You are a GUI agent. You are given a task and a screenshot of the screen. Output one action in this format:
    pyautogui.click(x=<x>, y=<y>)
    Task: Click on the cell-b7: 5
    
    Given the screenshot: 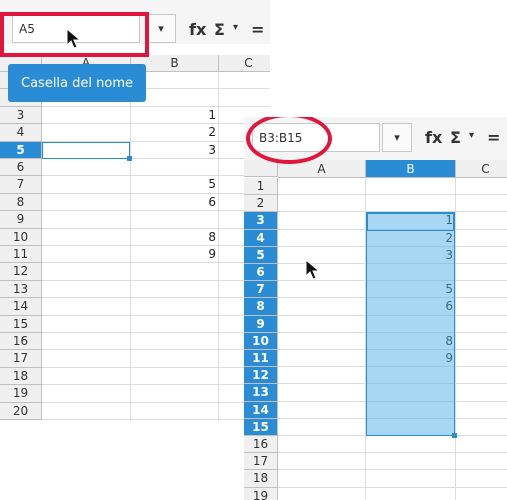 What is the action you would take?
    pyautogui.click(x=173, y=184)
    